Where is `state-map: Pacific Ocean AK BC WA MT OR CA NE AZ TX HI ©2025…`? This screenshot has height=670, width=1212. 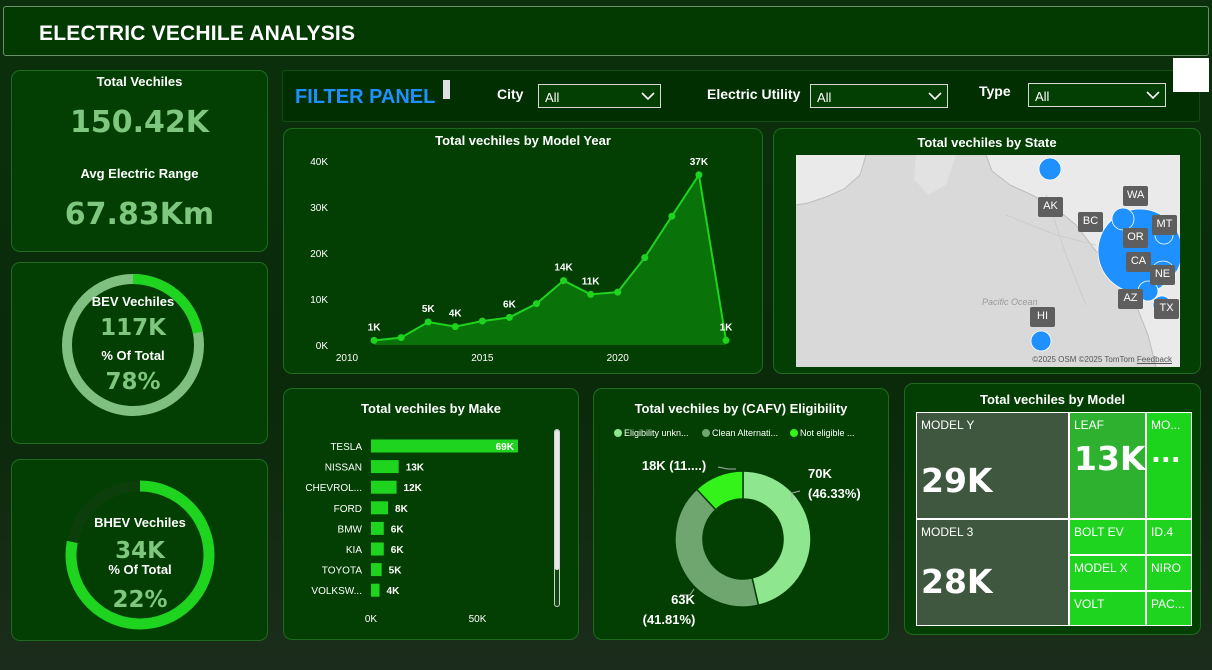 state-map: Pacific Ocean AK BC WA MT OR CA NE AZ TX HI ©2025… is located at coordinates (988, 261).